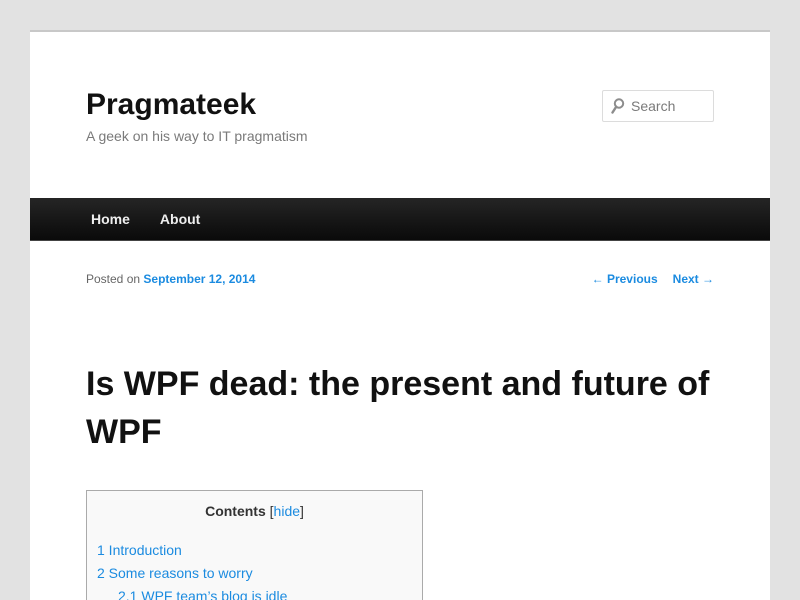 The image size is (800, 600). Describe the element at coordinates (180, 219) in the screenshot. I see `nav-item-about: About` at that location.